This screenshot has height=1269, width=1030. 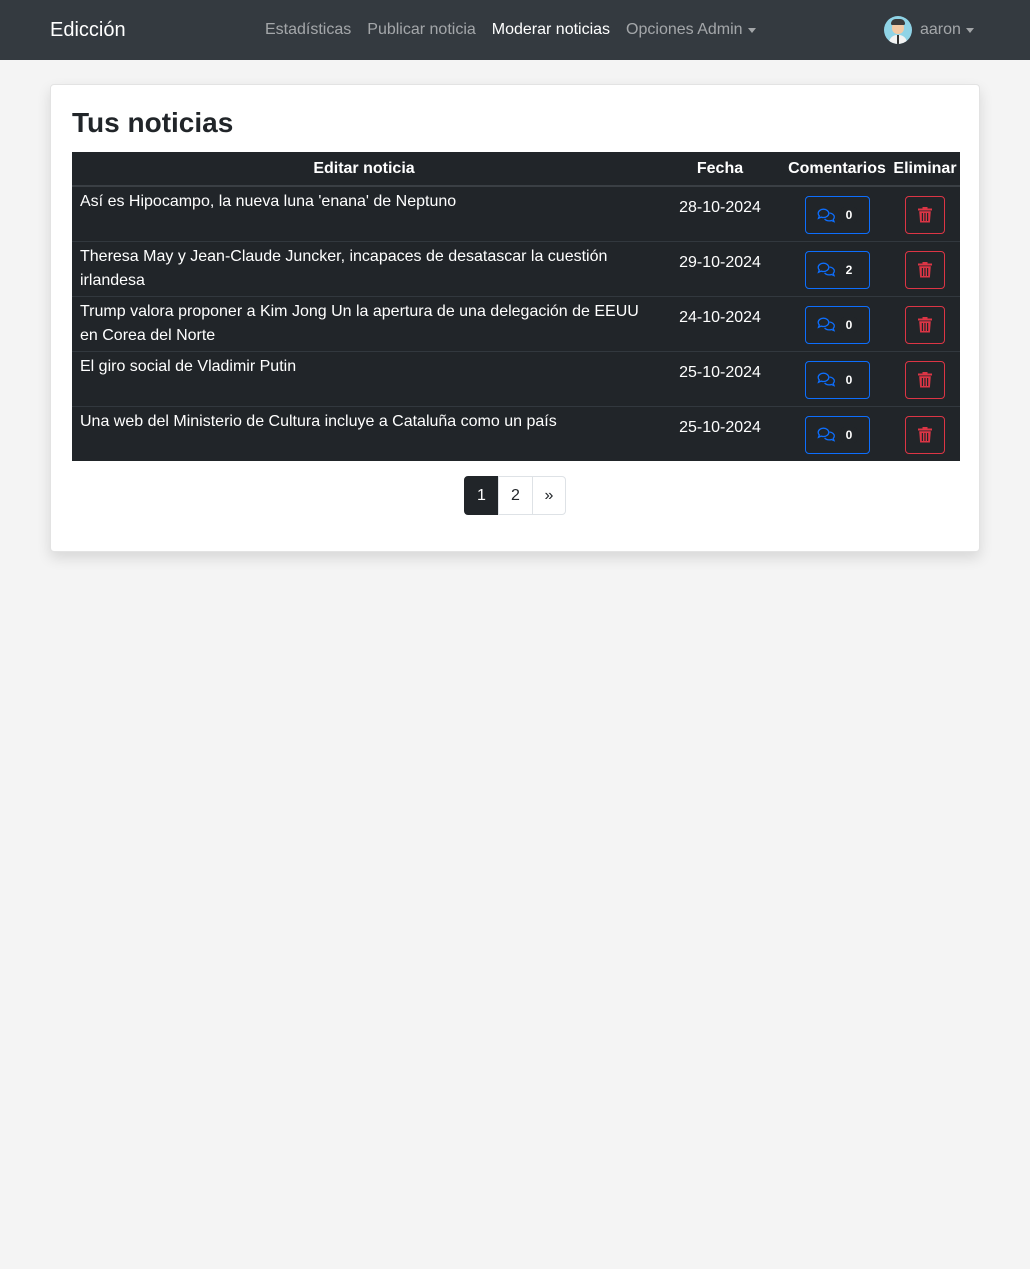 I want to click on page-title: Tus noticias, so click(x=153, y=122).